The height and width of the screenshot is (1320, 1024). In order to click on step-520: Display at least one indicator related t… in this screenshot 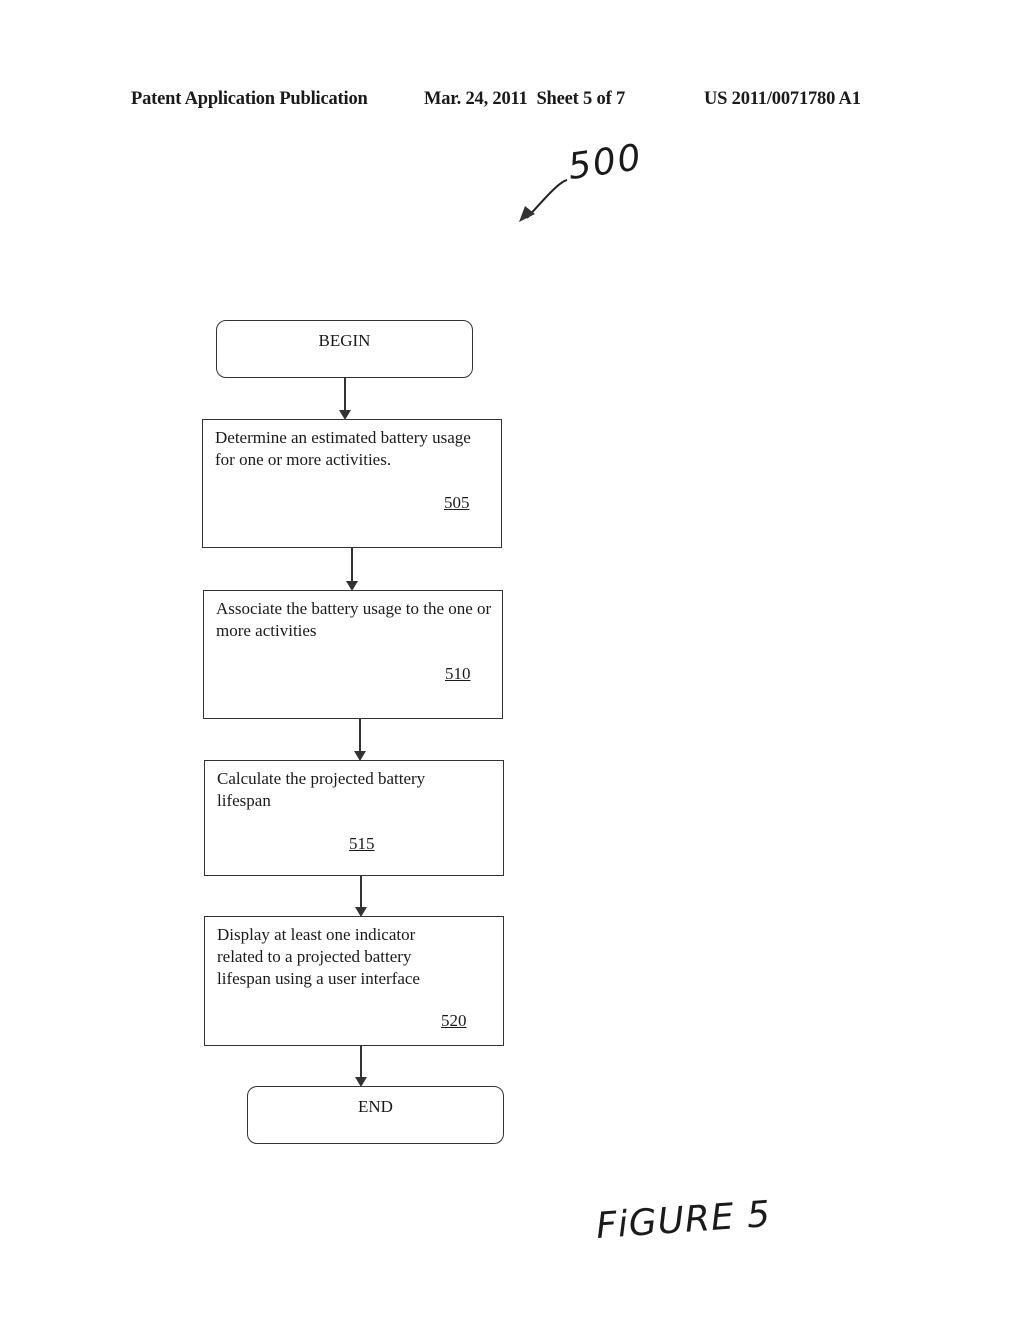, I will do `click(354, 981)`.